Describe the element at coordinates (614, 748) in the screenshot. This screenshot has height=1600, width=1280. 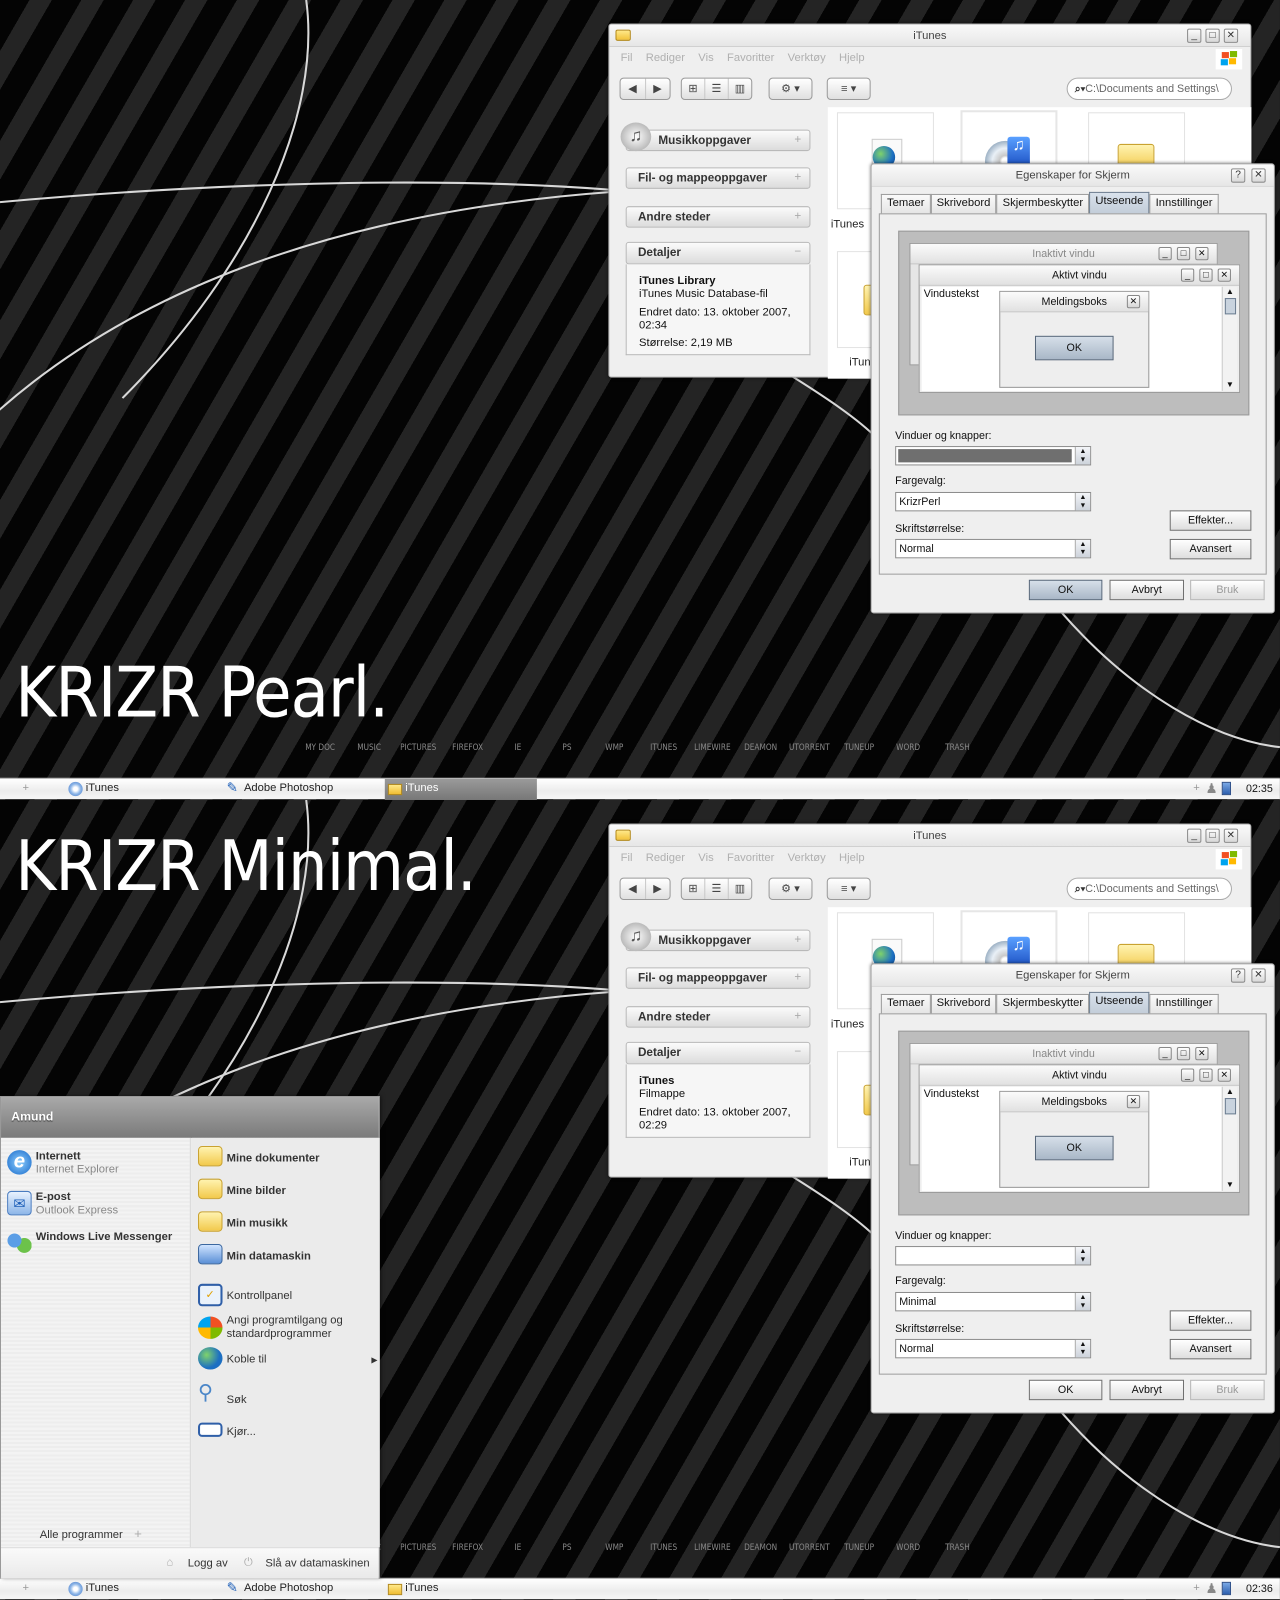
I see `dock-item: WMP` at that location.